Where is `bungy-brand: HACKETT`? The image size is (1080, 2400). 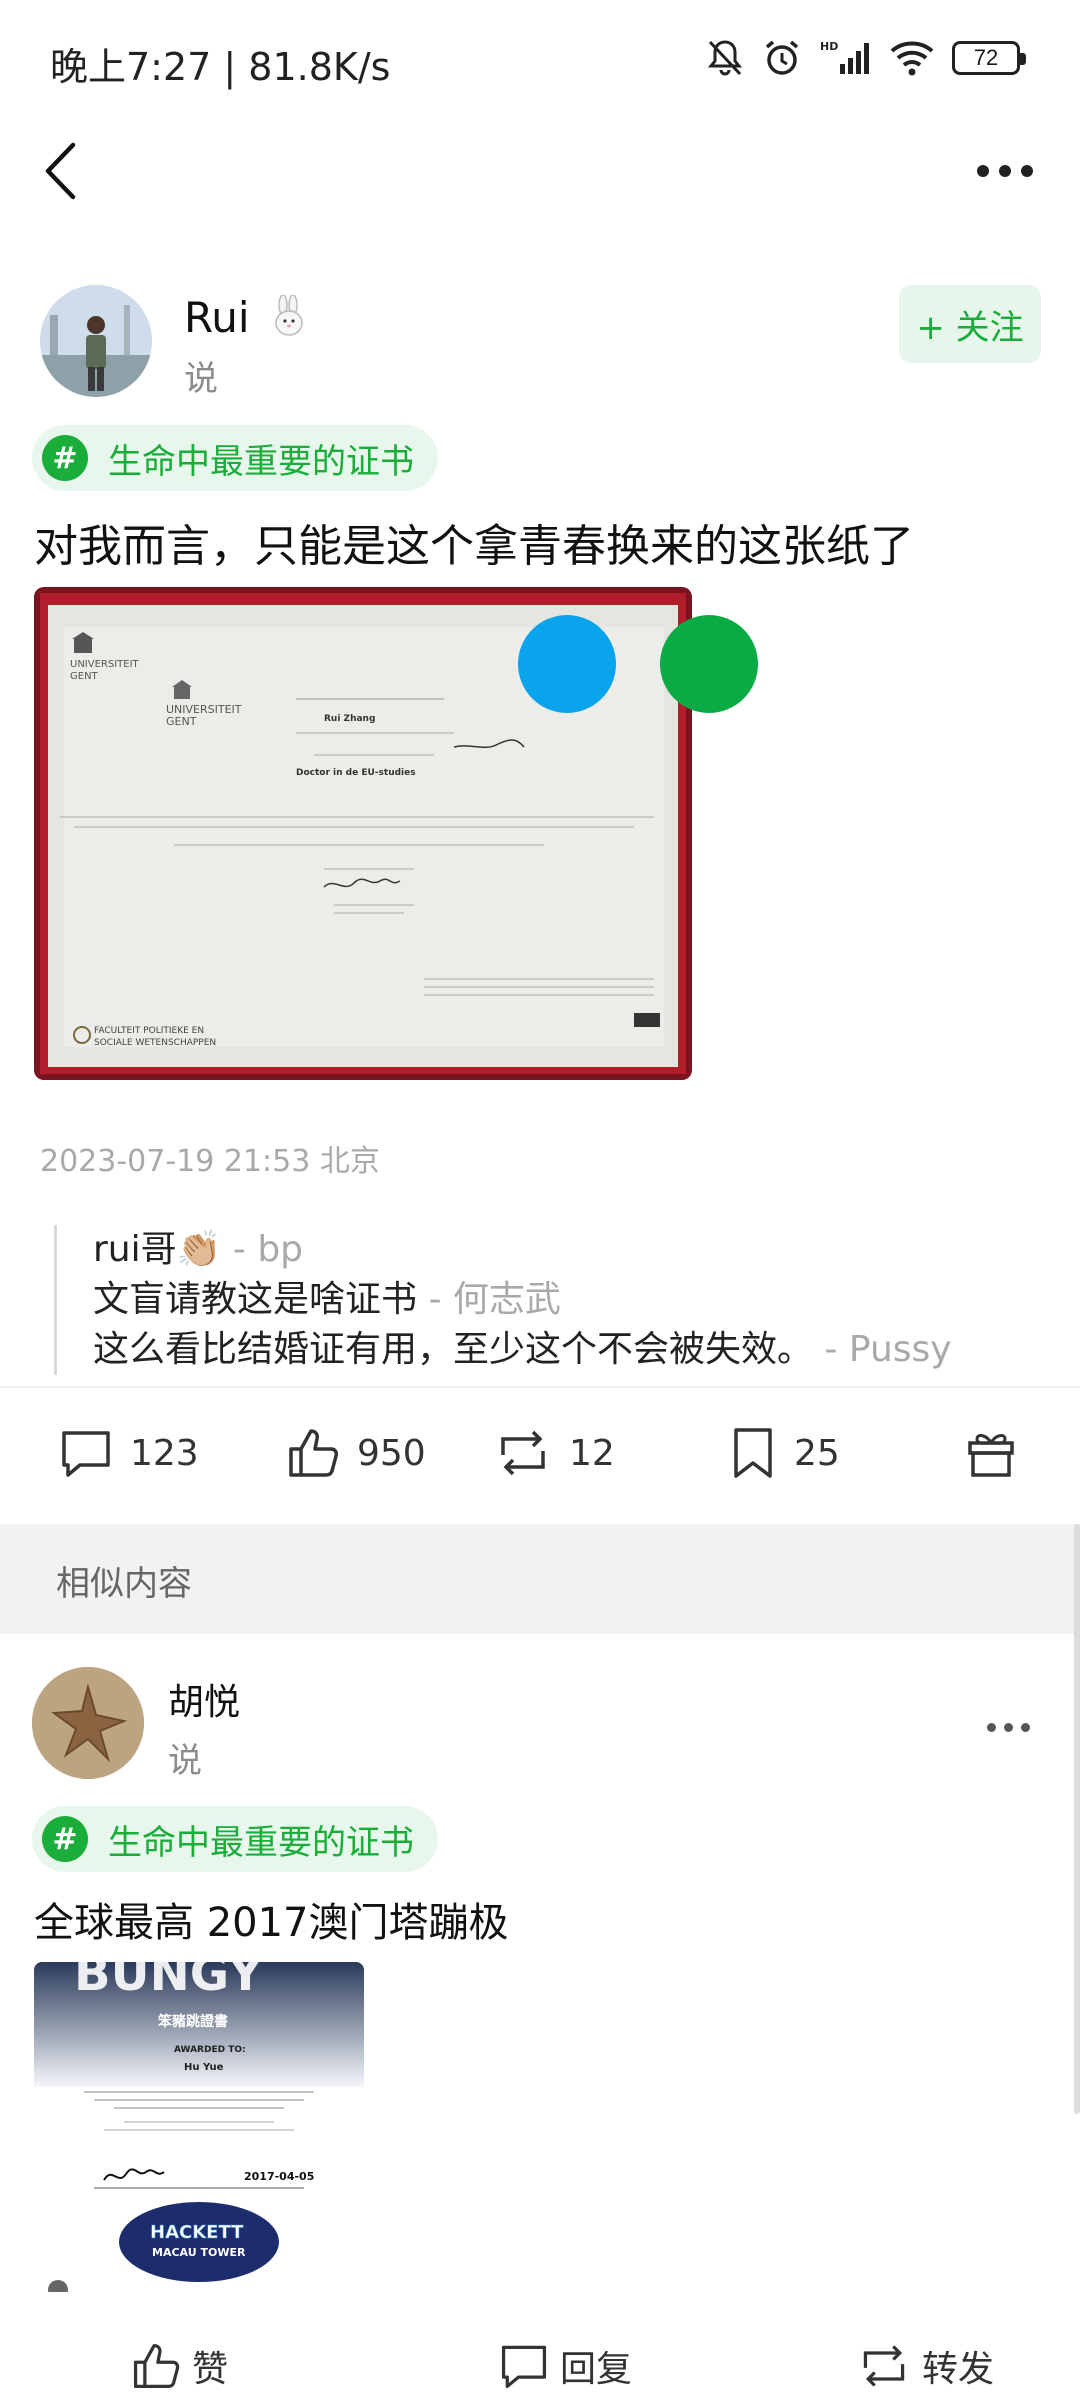 bungy-brand: HACKETT is located at coordinates (197, 2232).